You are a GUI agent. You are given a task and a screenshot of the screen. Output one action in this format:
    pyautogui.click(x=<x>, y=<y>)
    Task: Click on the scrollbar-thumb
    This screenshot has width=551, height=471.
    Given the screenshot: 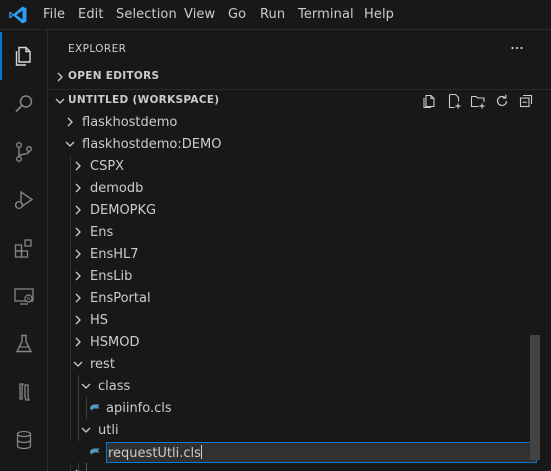 What is the action you would take?
    pyautogui.click(x=535, y=397)
    